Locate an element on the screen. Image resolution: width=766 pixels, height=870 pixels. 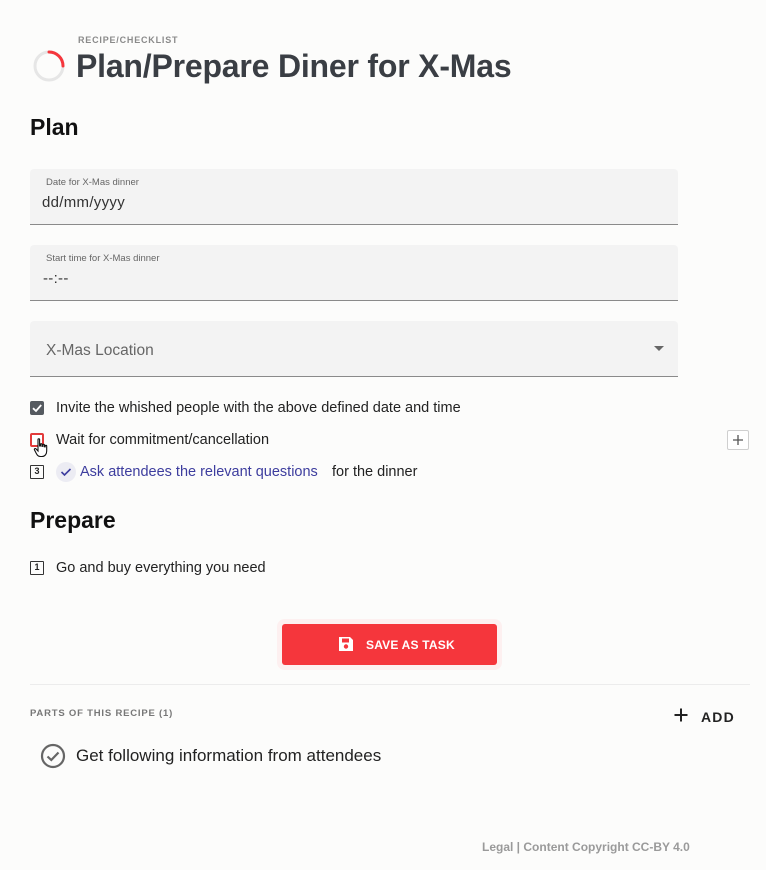
checklist-item: 1 Go and buy everything you need is located at coordinates (330, 569).